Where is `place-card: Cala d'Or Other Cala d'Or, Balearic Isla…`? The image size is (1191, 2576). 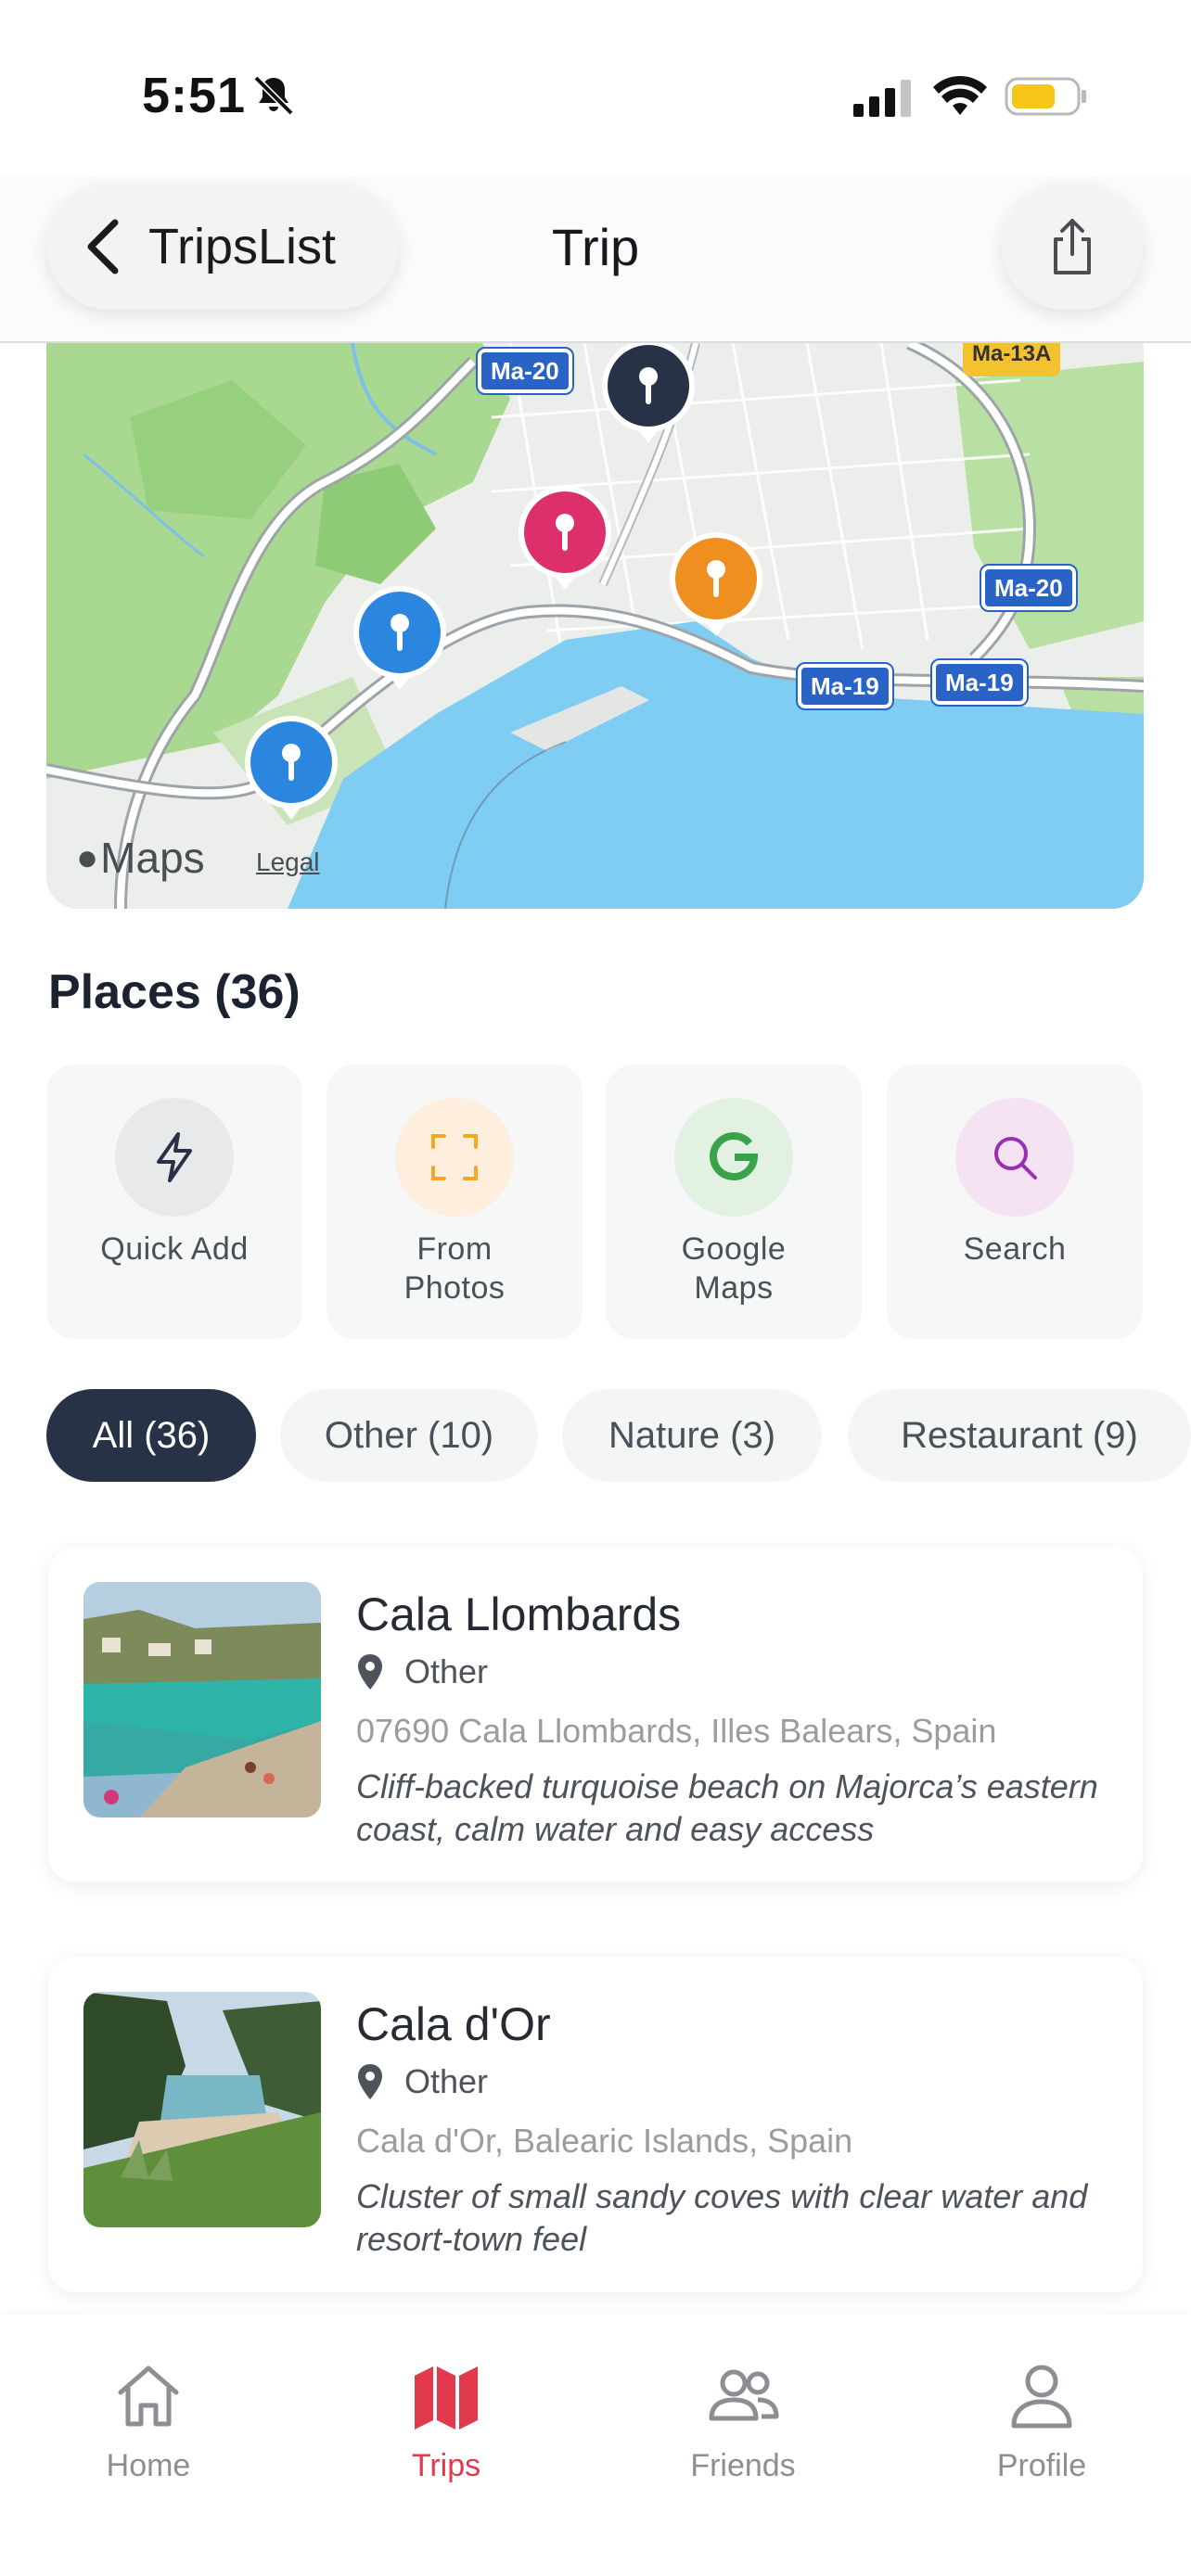 place-card: Cala d'Or Other Cala d'Or, Balearic Isla… is located at coordinates (595, 2125).